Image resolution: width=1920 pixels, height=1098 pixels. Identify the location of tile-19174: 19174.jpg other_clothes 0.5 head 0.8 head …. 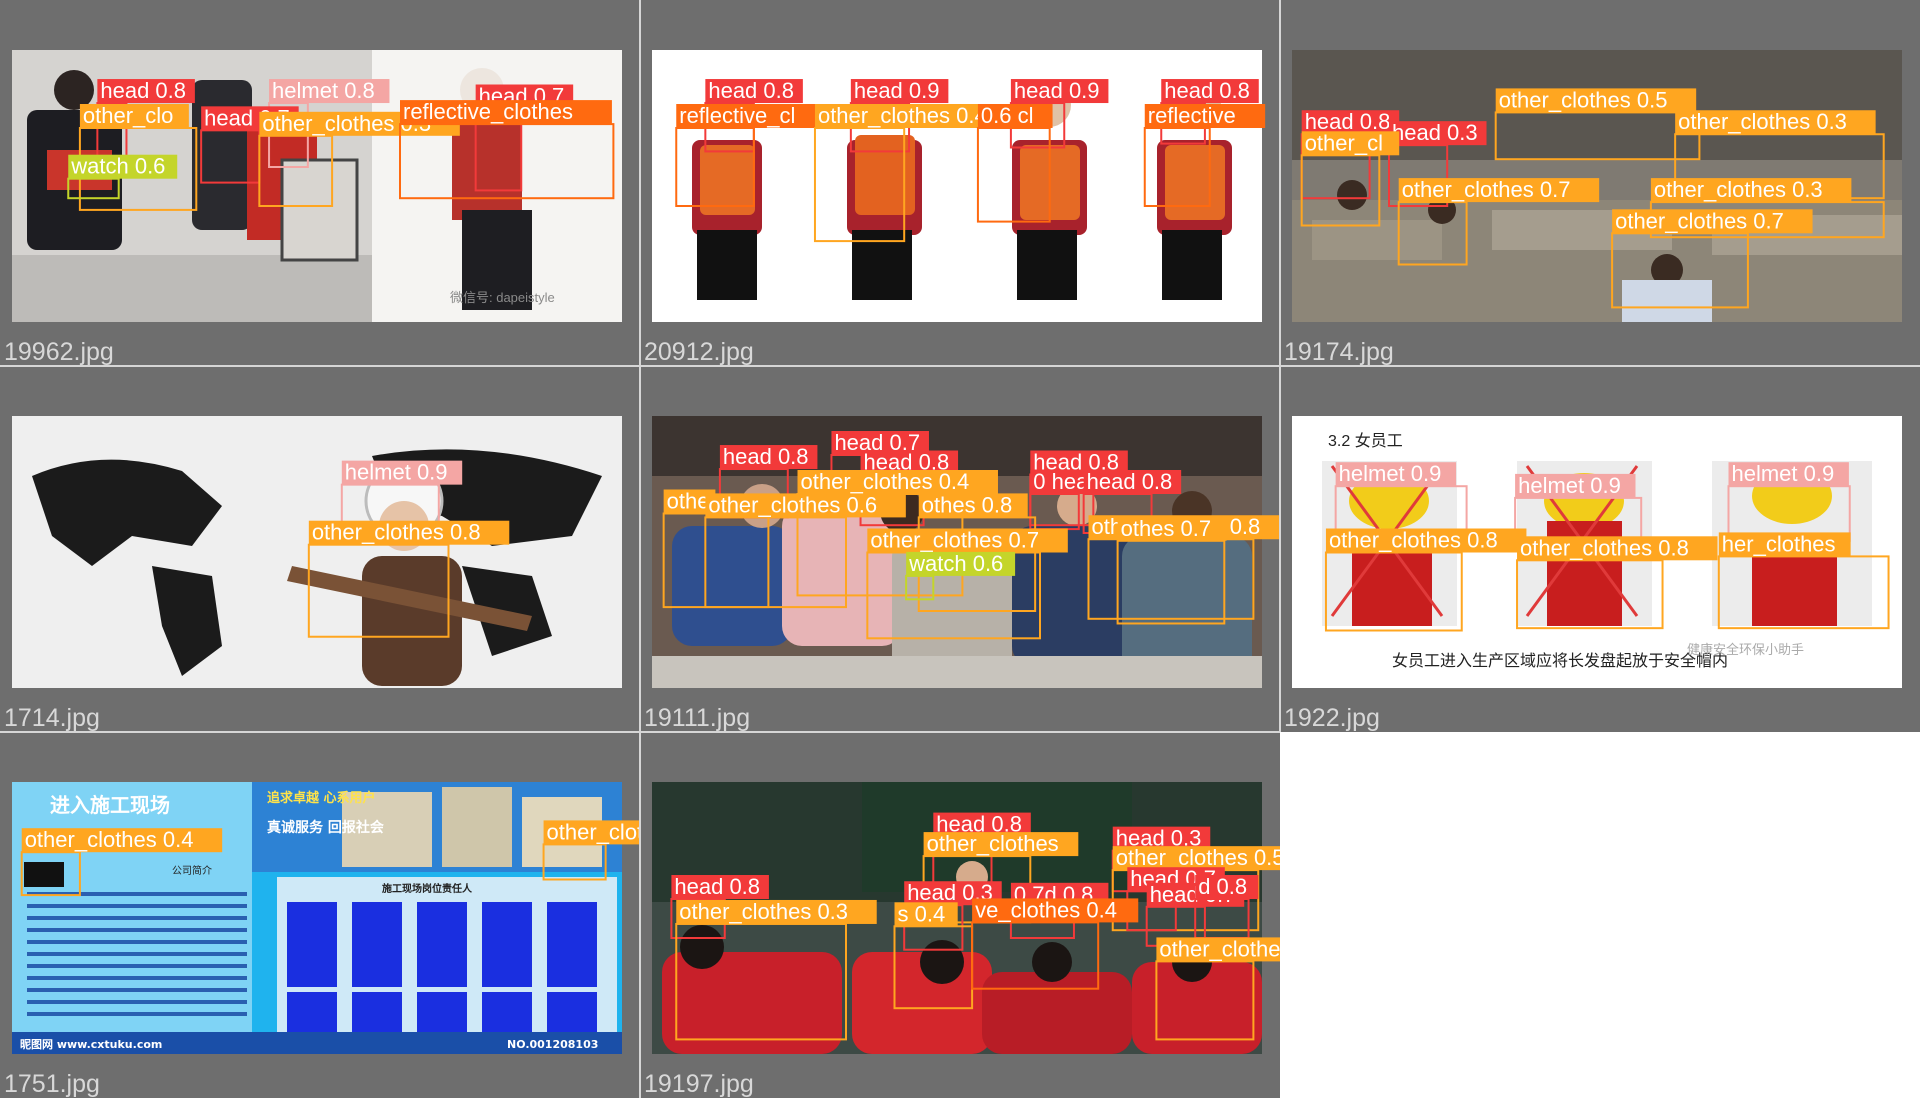
(1600, 183).